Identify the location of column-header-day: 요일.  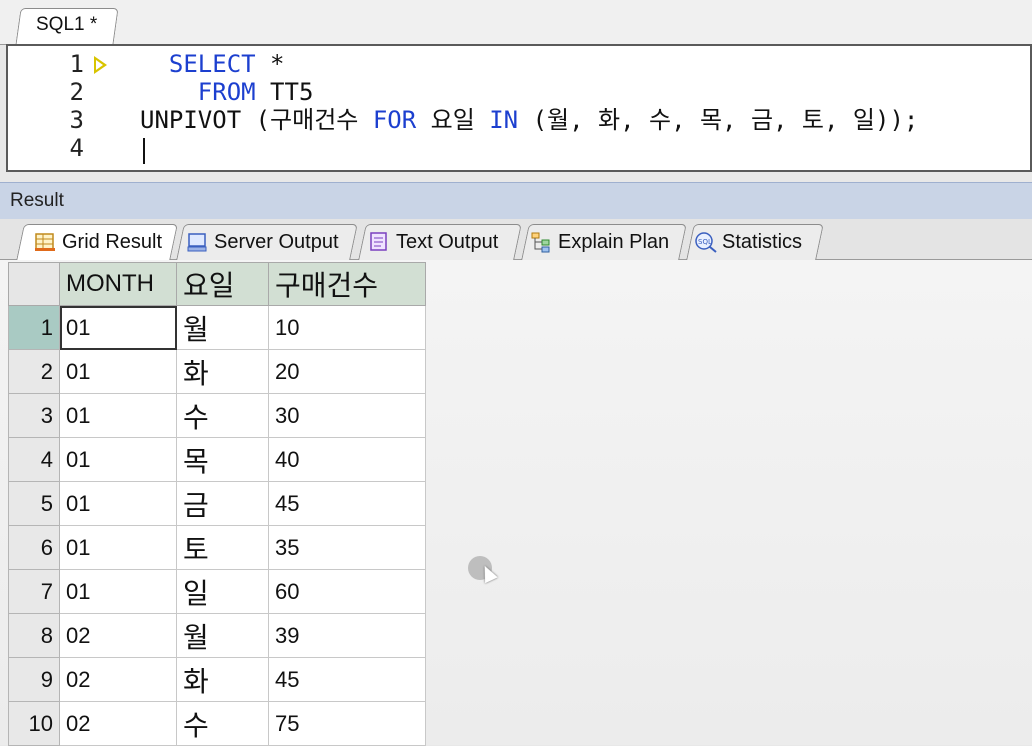
(222, 284).